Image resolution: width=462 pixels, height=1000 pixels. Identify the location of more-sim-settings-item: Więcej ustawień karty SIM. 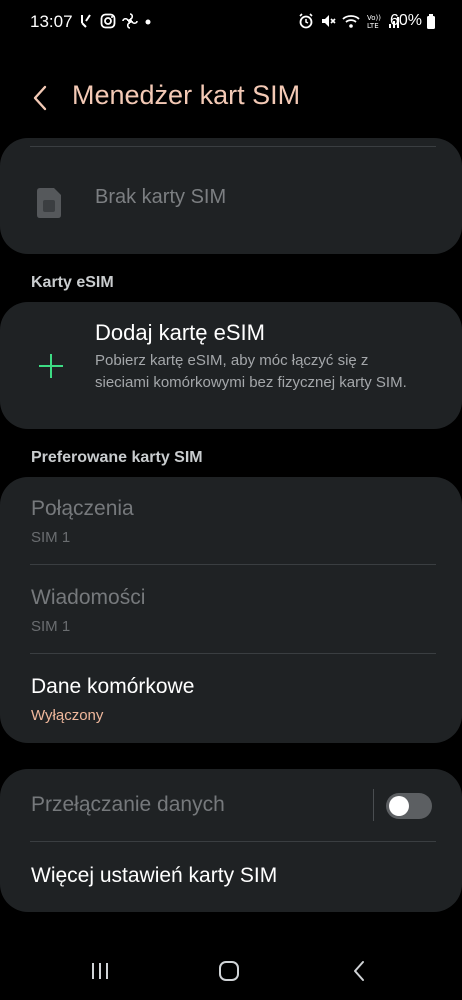
(231, 877).